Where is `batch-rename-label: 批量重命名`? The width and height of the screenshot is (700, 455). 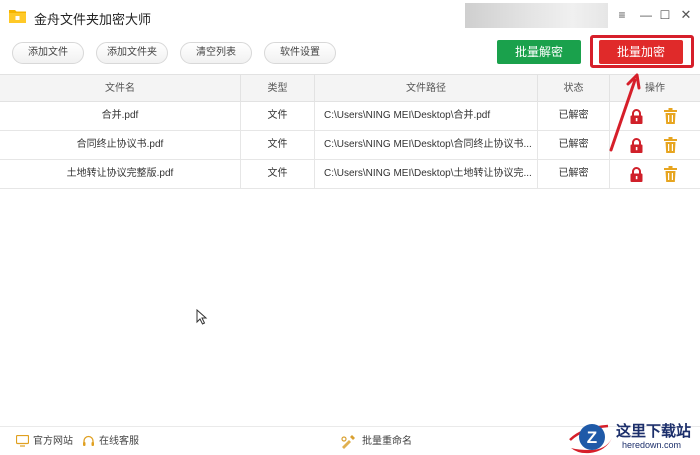
batch-rename-label: 批量重命名 is located at coordinates (387, 441).